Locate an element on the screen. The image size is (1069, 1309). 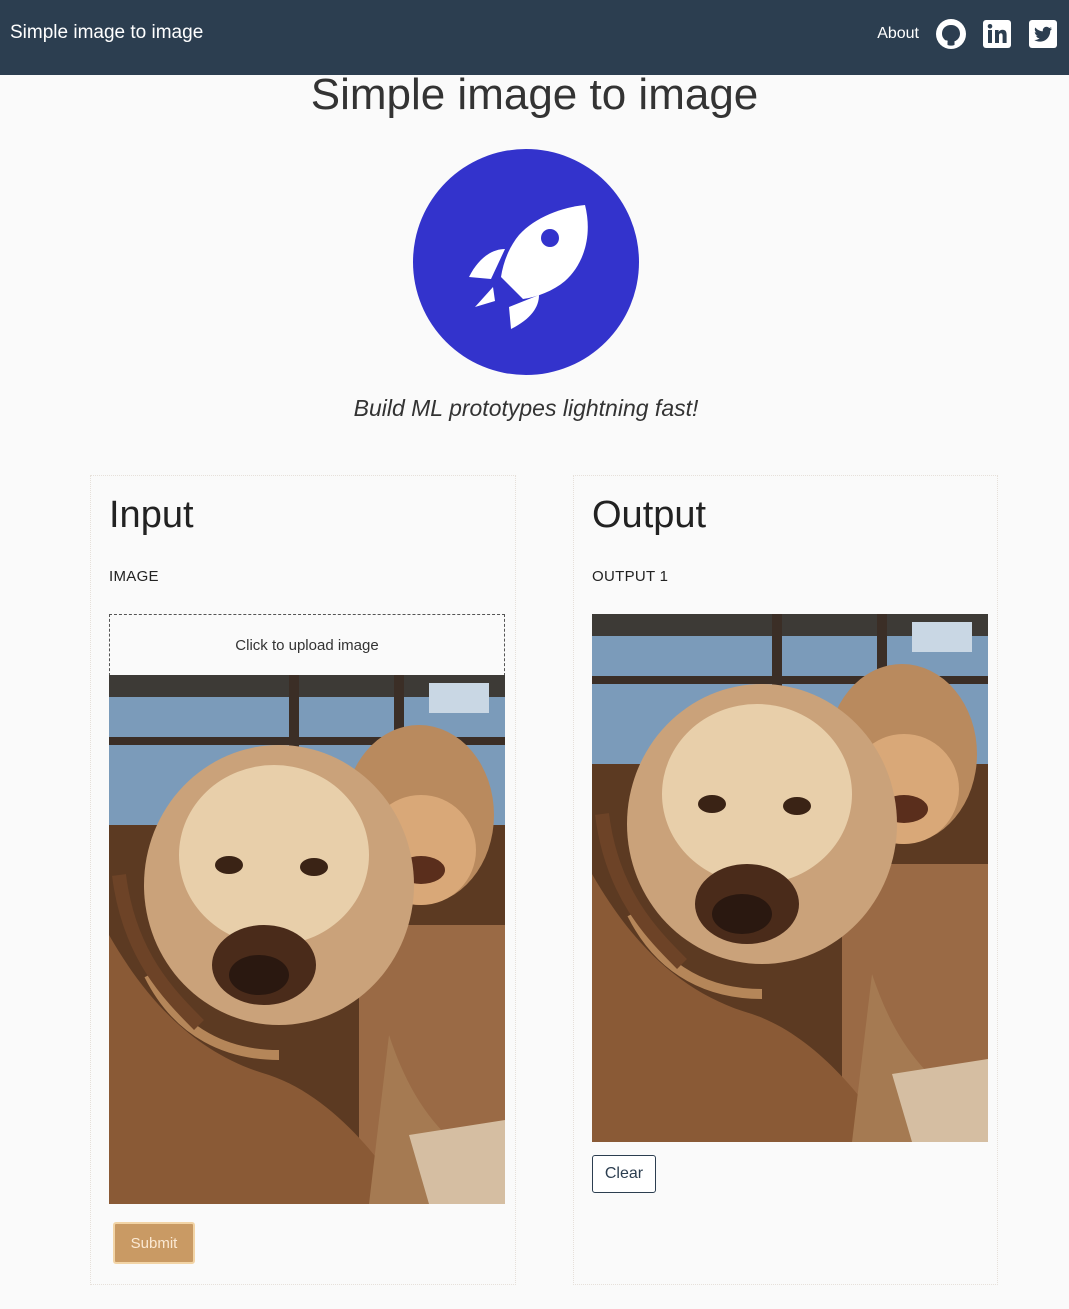
navbar-links: About is located at coordinates (968, 34).